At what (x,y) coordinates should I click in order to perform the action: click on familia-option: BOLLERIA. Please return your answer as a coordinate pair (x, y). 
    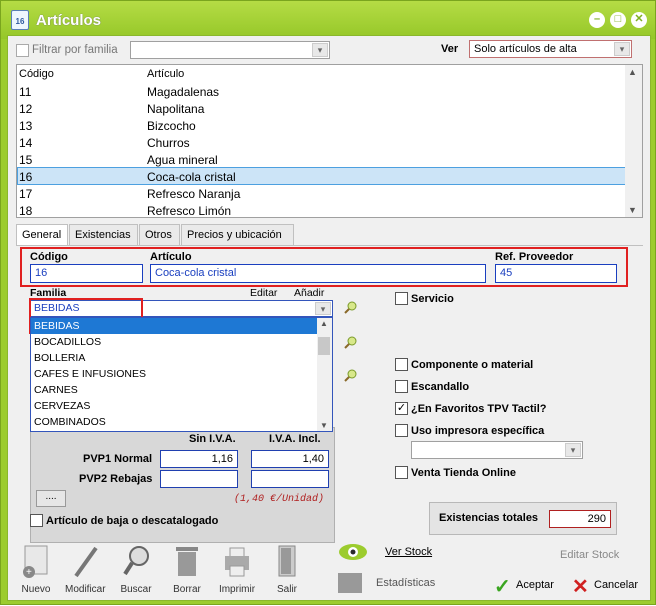
    Looking at the image, I should click on (174, 358).